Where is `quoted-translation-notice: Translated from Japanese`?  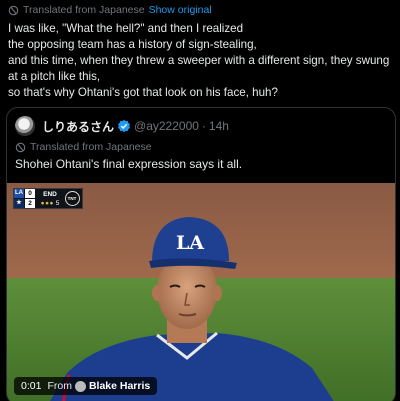 quoted-translation-notice: Translated from Japanese is located at coordinates (83, 147).